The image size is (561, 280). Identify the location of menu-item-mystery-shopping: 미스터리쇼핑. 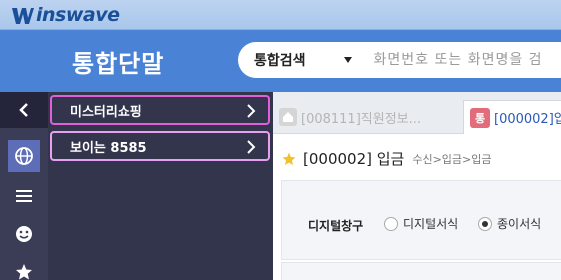
(160, 110).